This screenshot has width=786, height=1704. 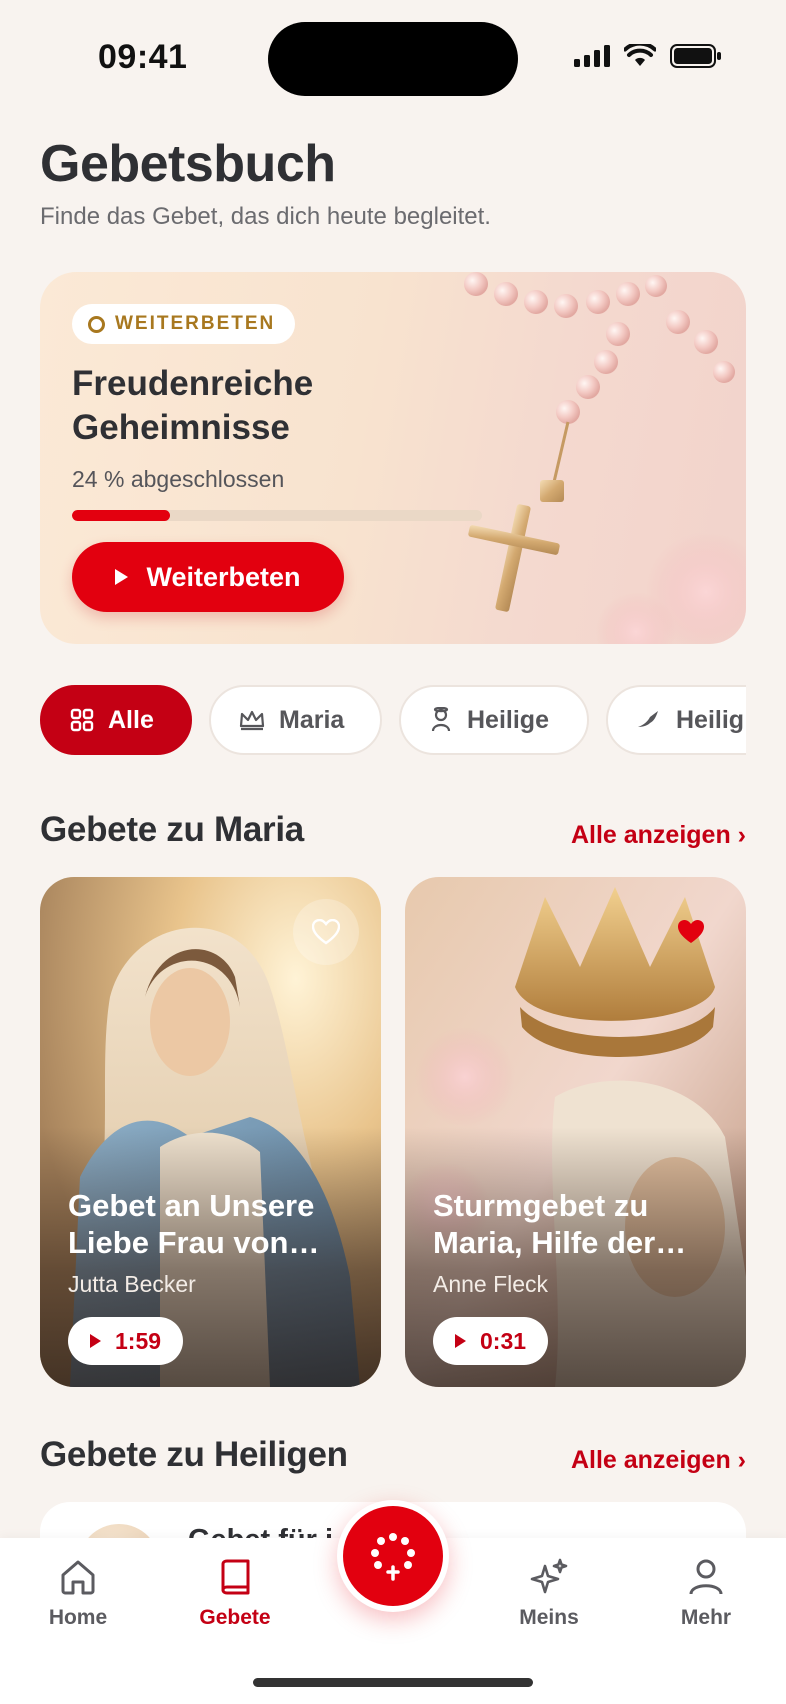 I want to click on status-time: 09:41, so click(x=143, y=57).